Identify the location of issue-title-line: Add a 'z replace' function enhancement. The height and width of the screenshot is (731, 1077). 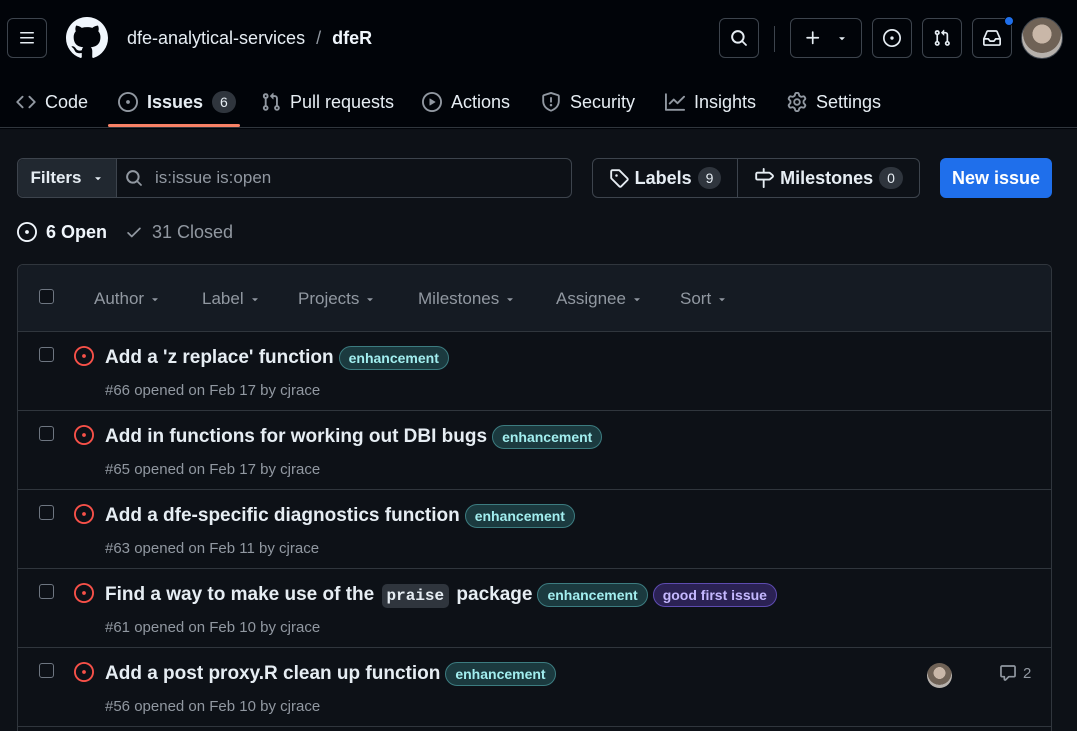
(277, 358).